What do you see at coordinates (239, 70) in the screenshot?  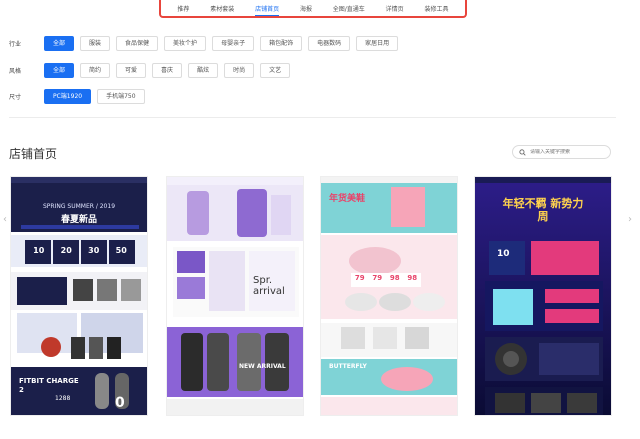 I see `filter-chip-style: 时尚` at bounding box center [239, 70].